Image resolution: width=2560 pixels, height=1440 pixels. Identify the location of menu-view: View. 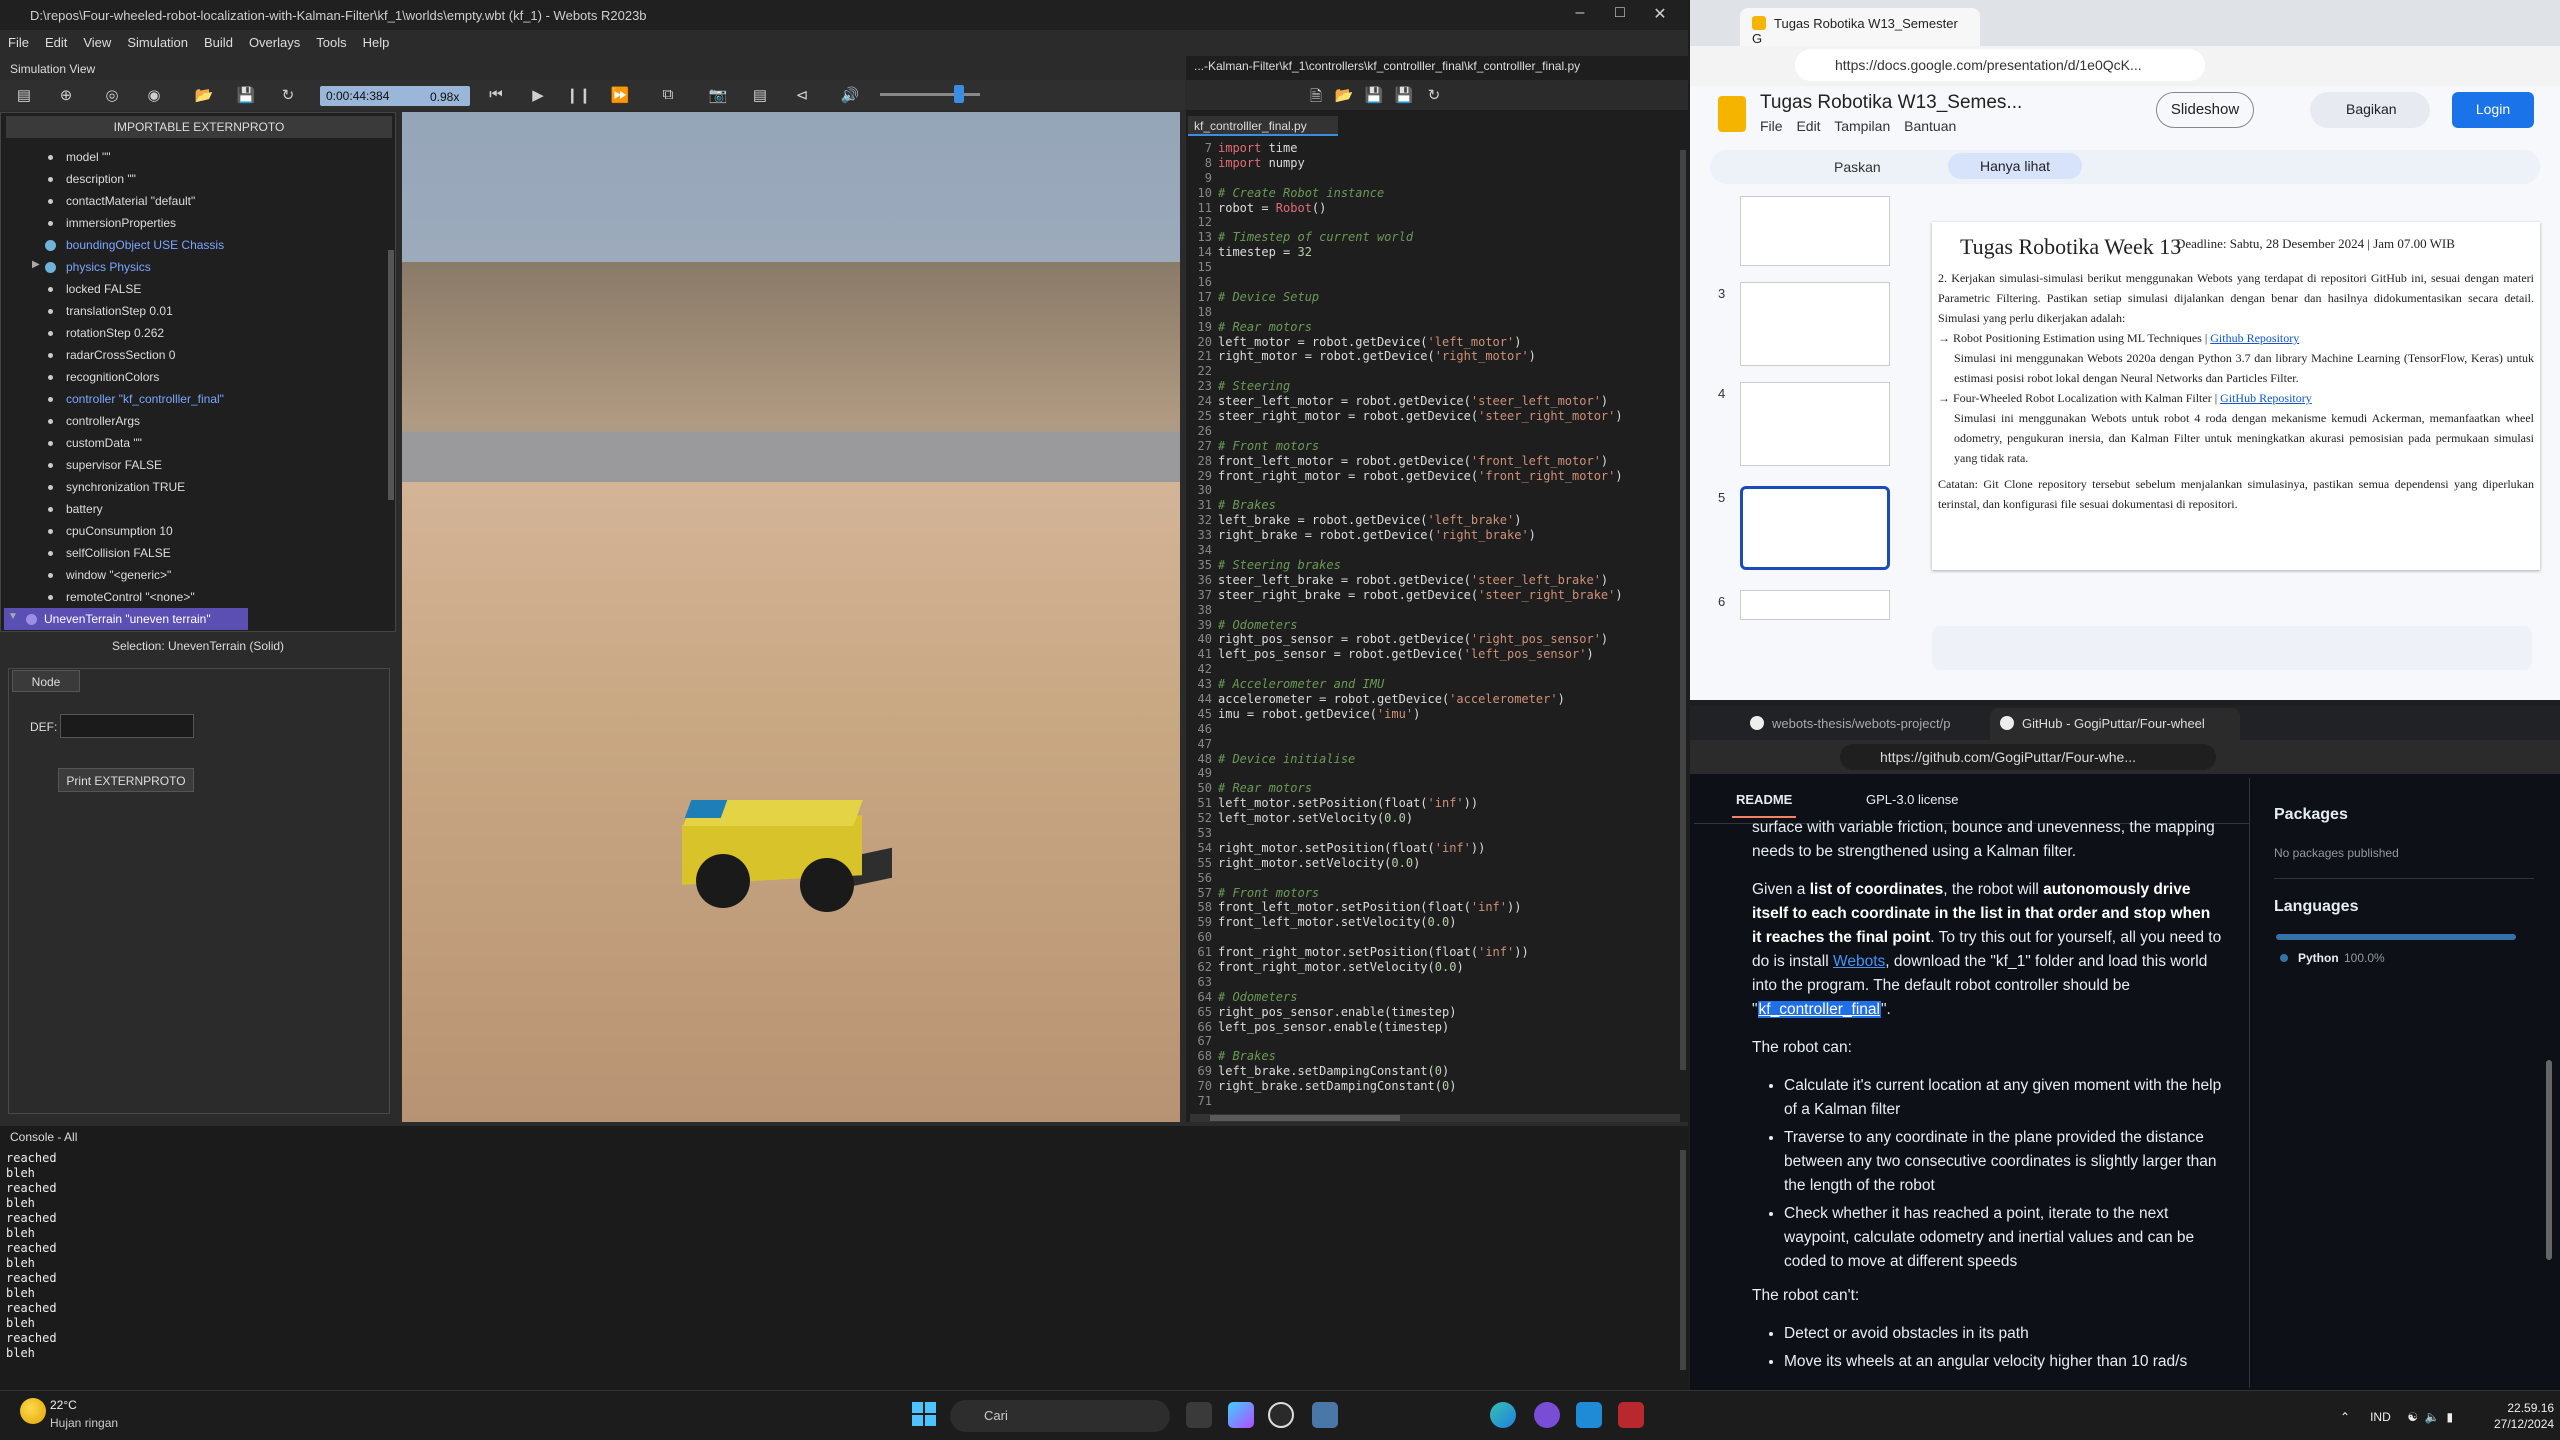
(97, 40).